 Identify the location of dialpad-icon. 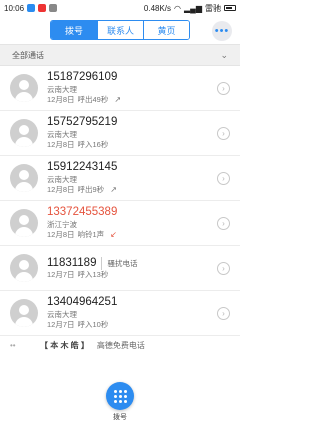
(120, 396).